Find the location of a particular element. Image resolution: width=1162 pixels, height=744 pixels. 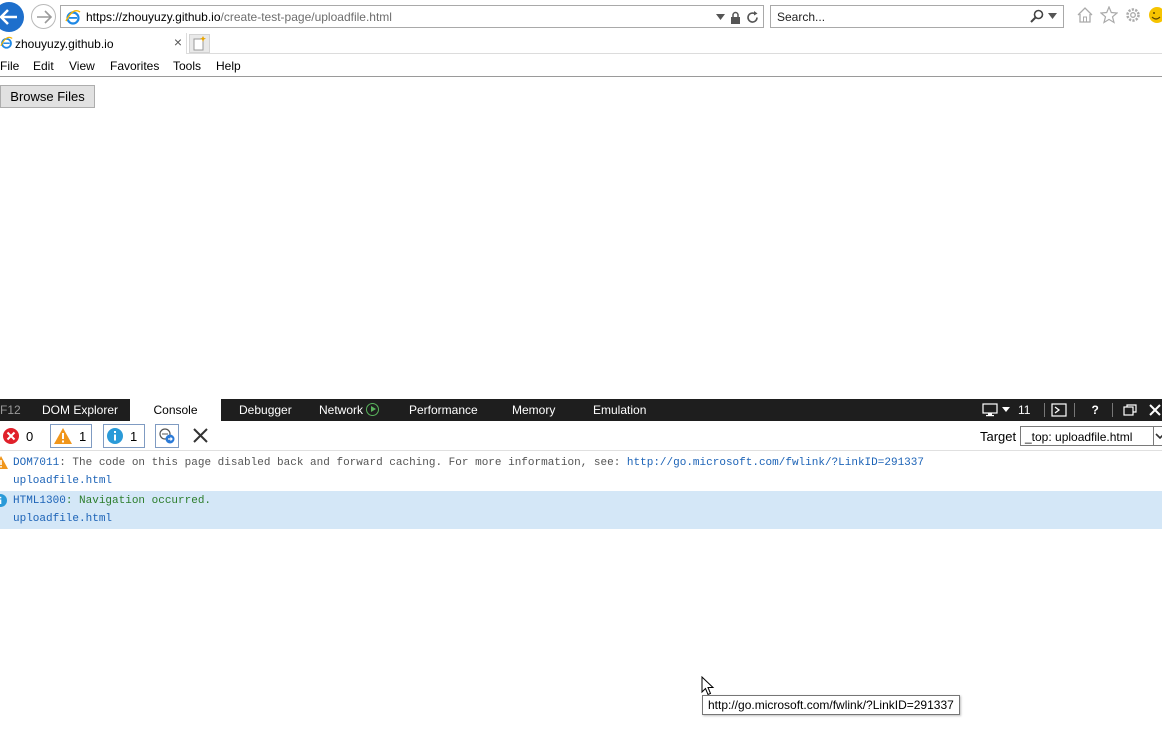

error-filter-button: 0 is located at coordinates (20, 436).